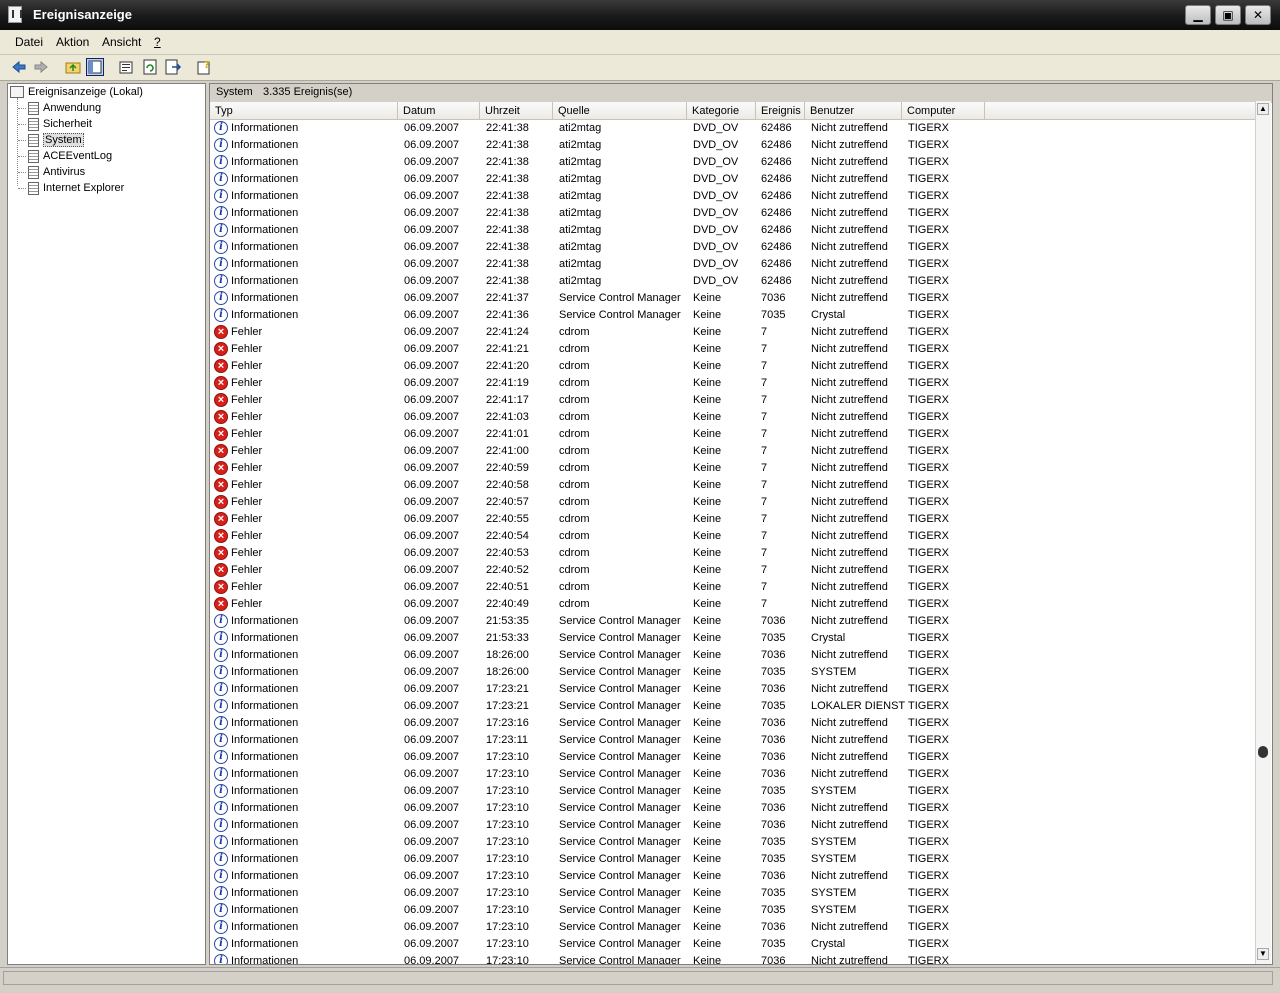 Image resolution: width=1280 pixels, height=993 pixels. What do you see at coordinates (73, 67) in the screenshot?
I see `up-folder-icon` at bounding box center [73, 67].